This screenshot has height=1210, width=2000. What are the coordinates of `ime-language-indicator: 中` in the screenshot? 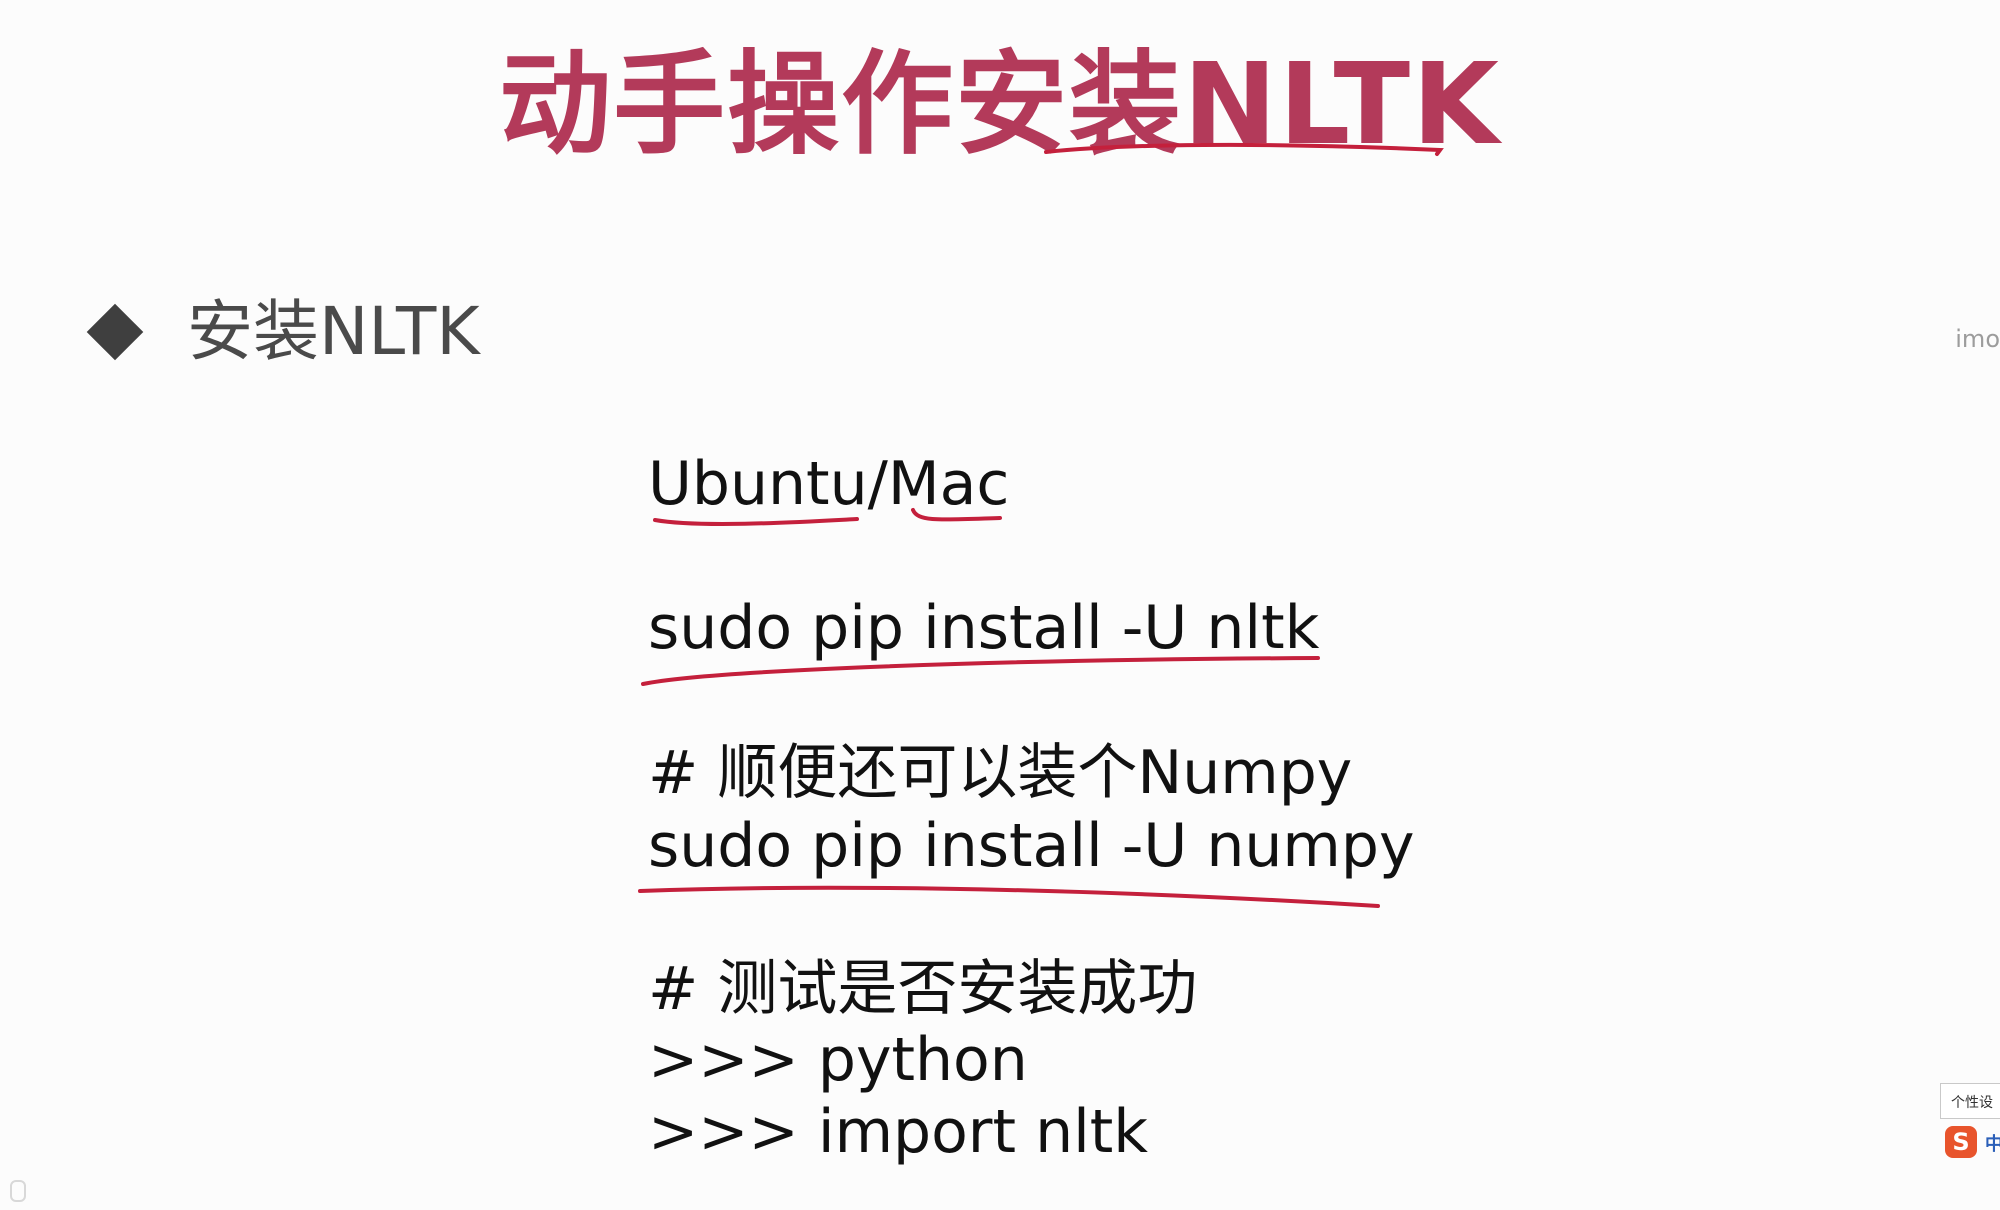 It's located at (1992, 1143).